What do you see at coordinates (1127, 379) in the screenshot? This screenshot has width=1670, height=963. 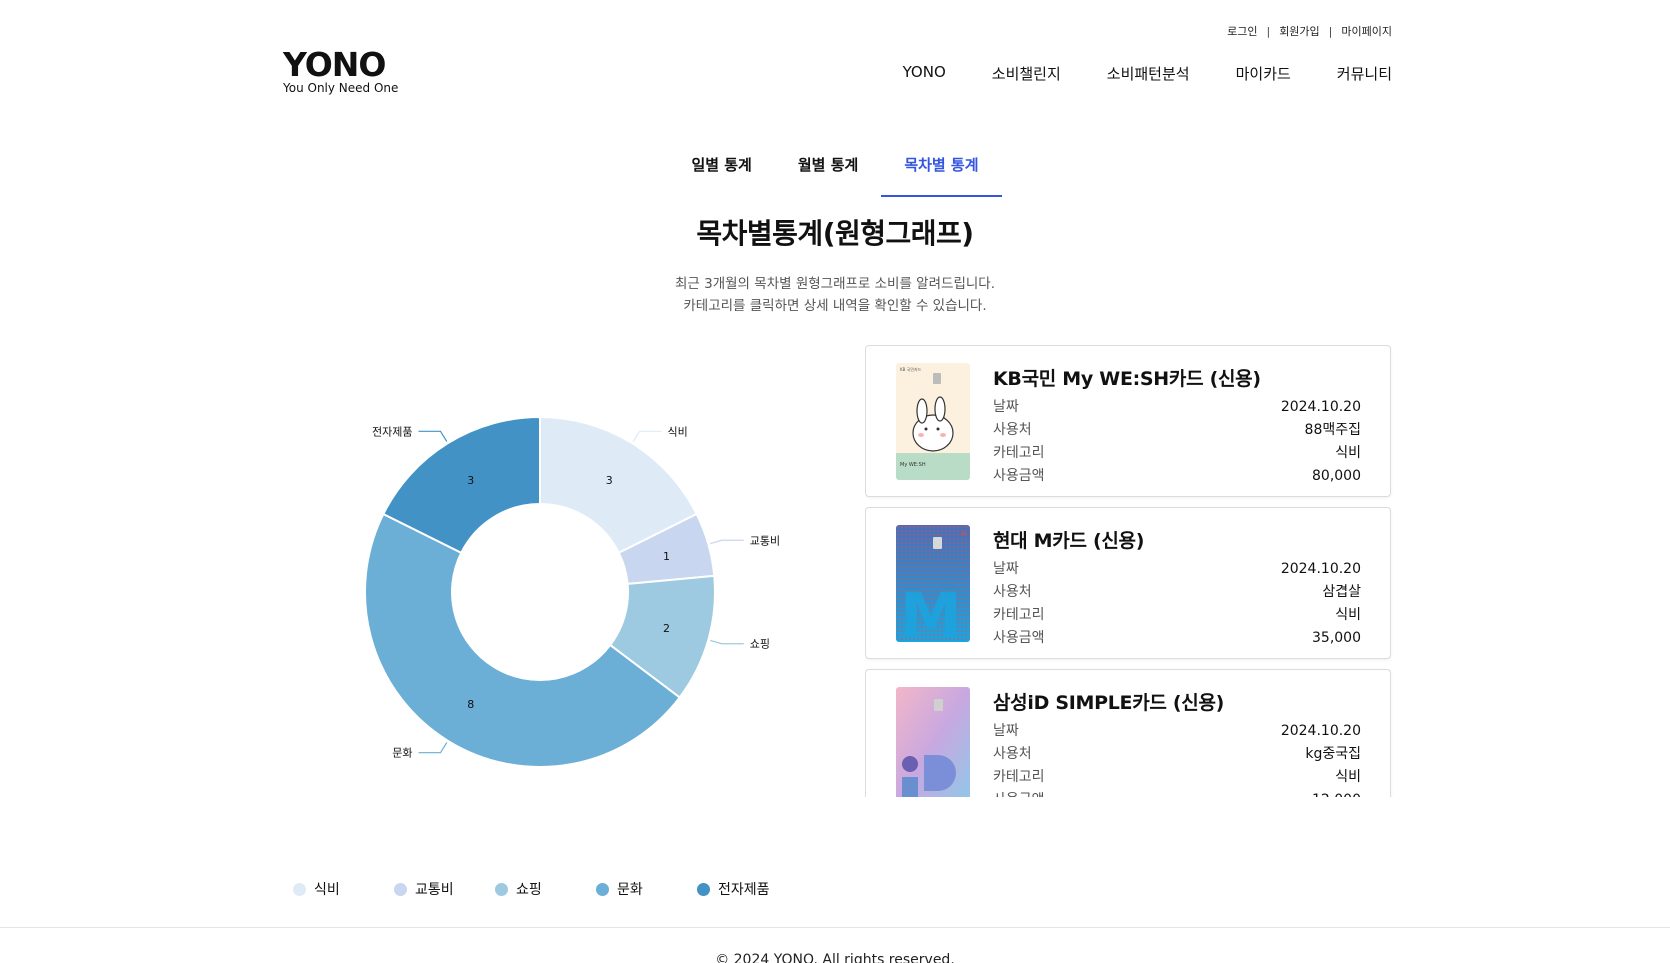 I see `card-name: KB국민 My WE:SH카드 (신용)` at bounding box center [1127, 379].